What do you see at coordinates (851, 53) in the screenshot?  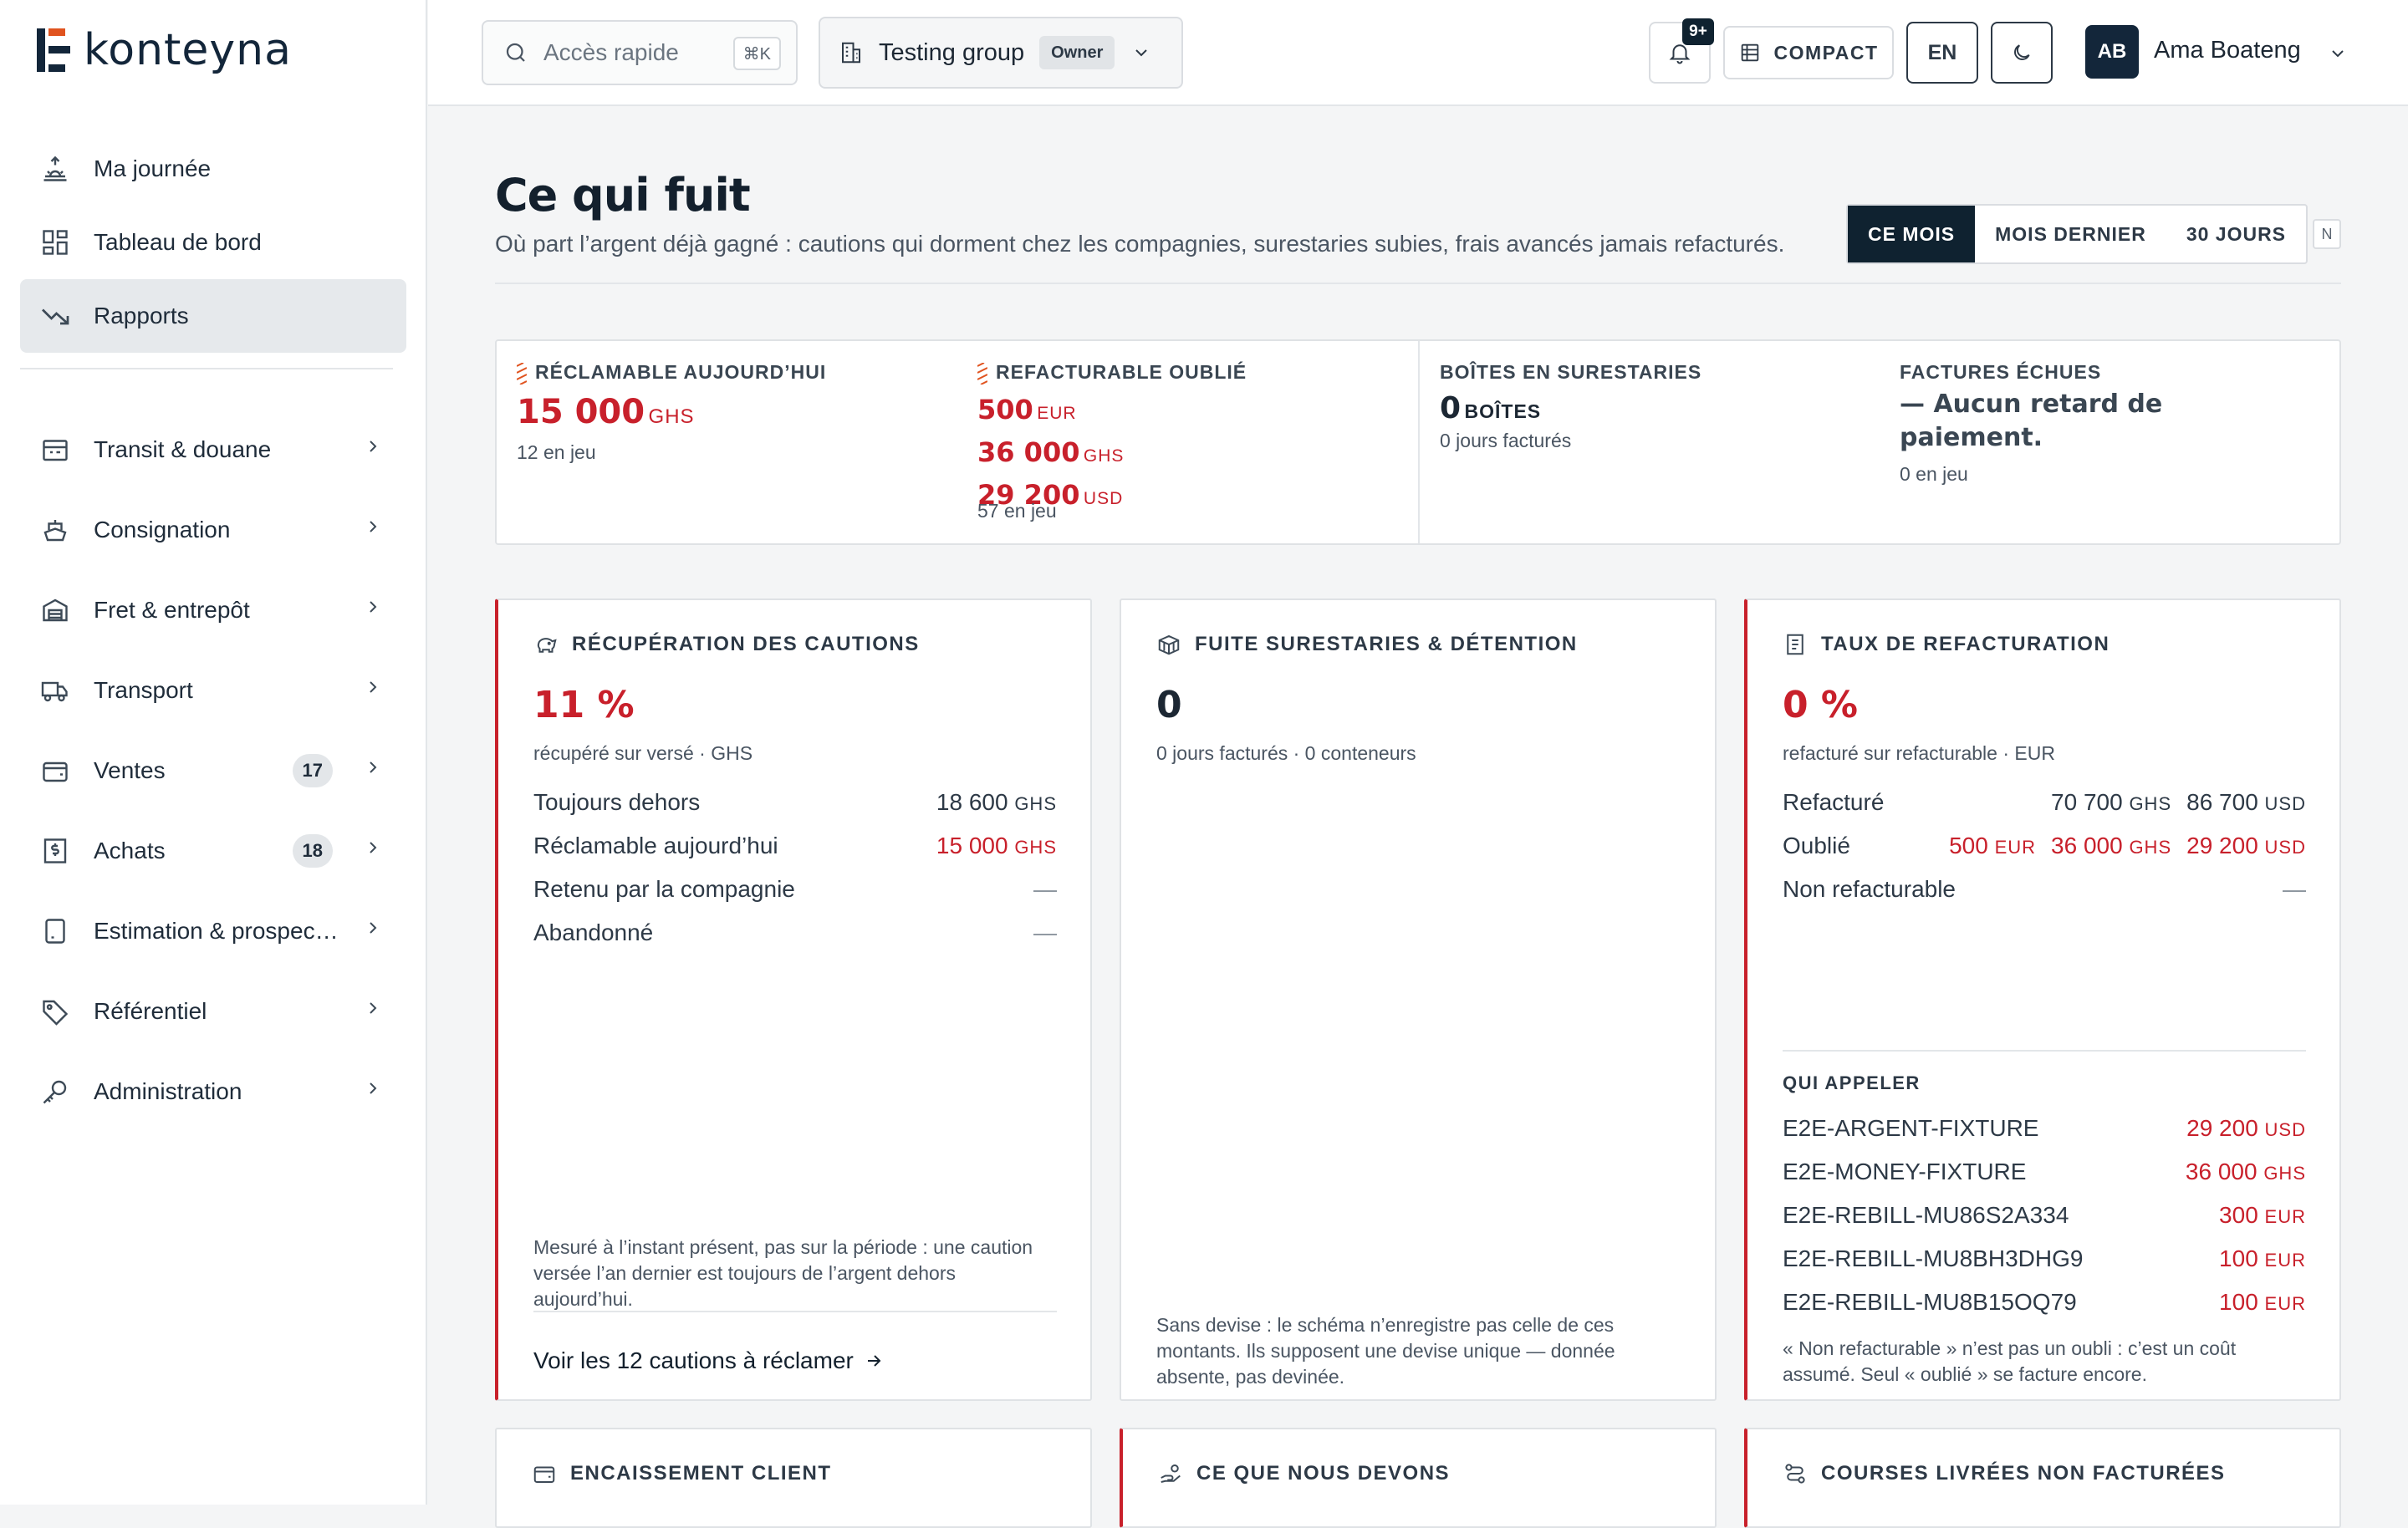 I see `building-icon` at bounding box center [851, 53].